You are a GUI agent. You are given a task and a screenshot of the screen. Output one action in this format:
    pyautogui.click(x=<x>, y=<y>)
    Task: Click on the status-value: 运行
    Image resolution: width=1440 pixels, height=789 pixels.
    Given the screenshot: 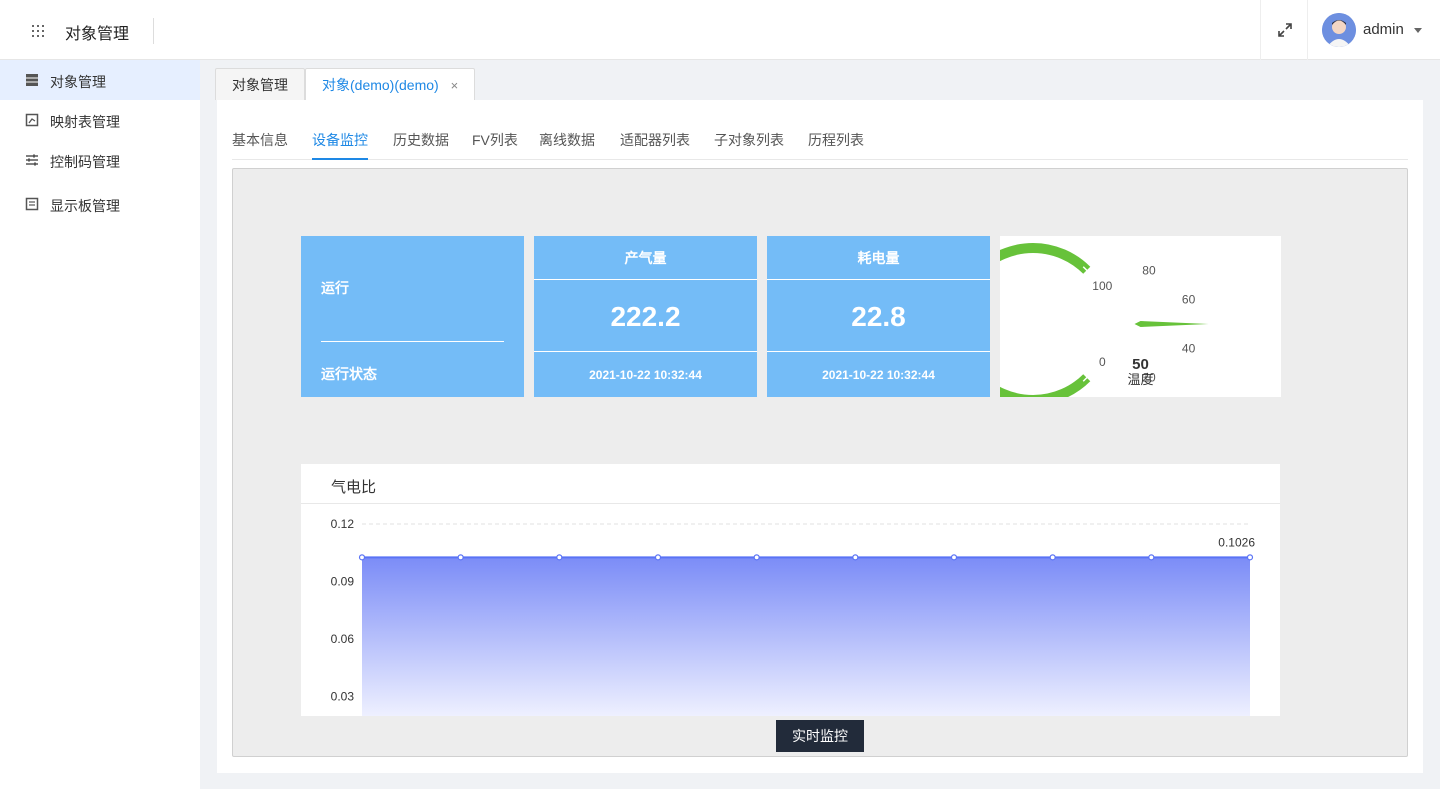 What is the action you would take?
    pyautogui.click(x=335, y=288)
    